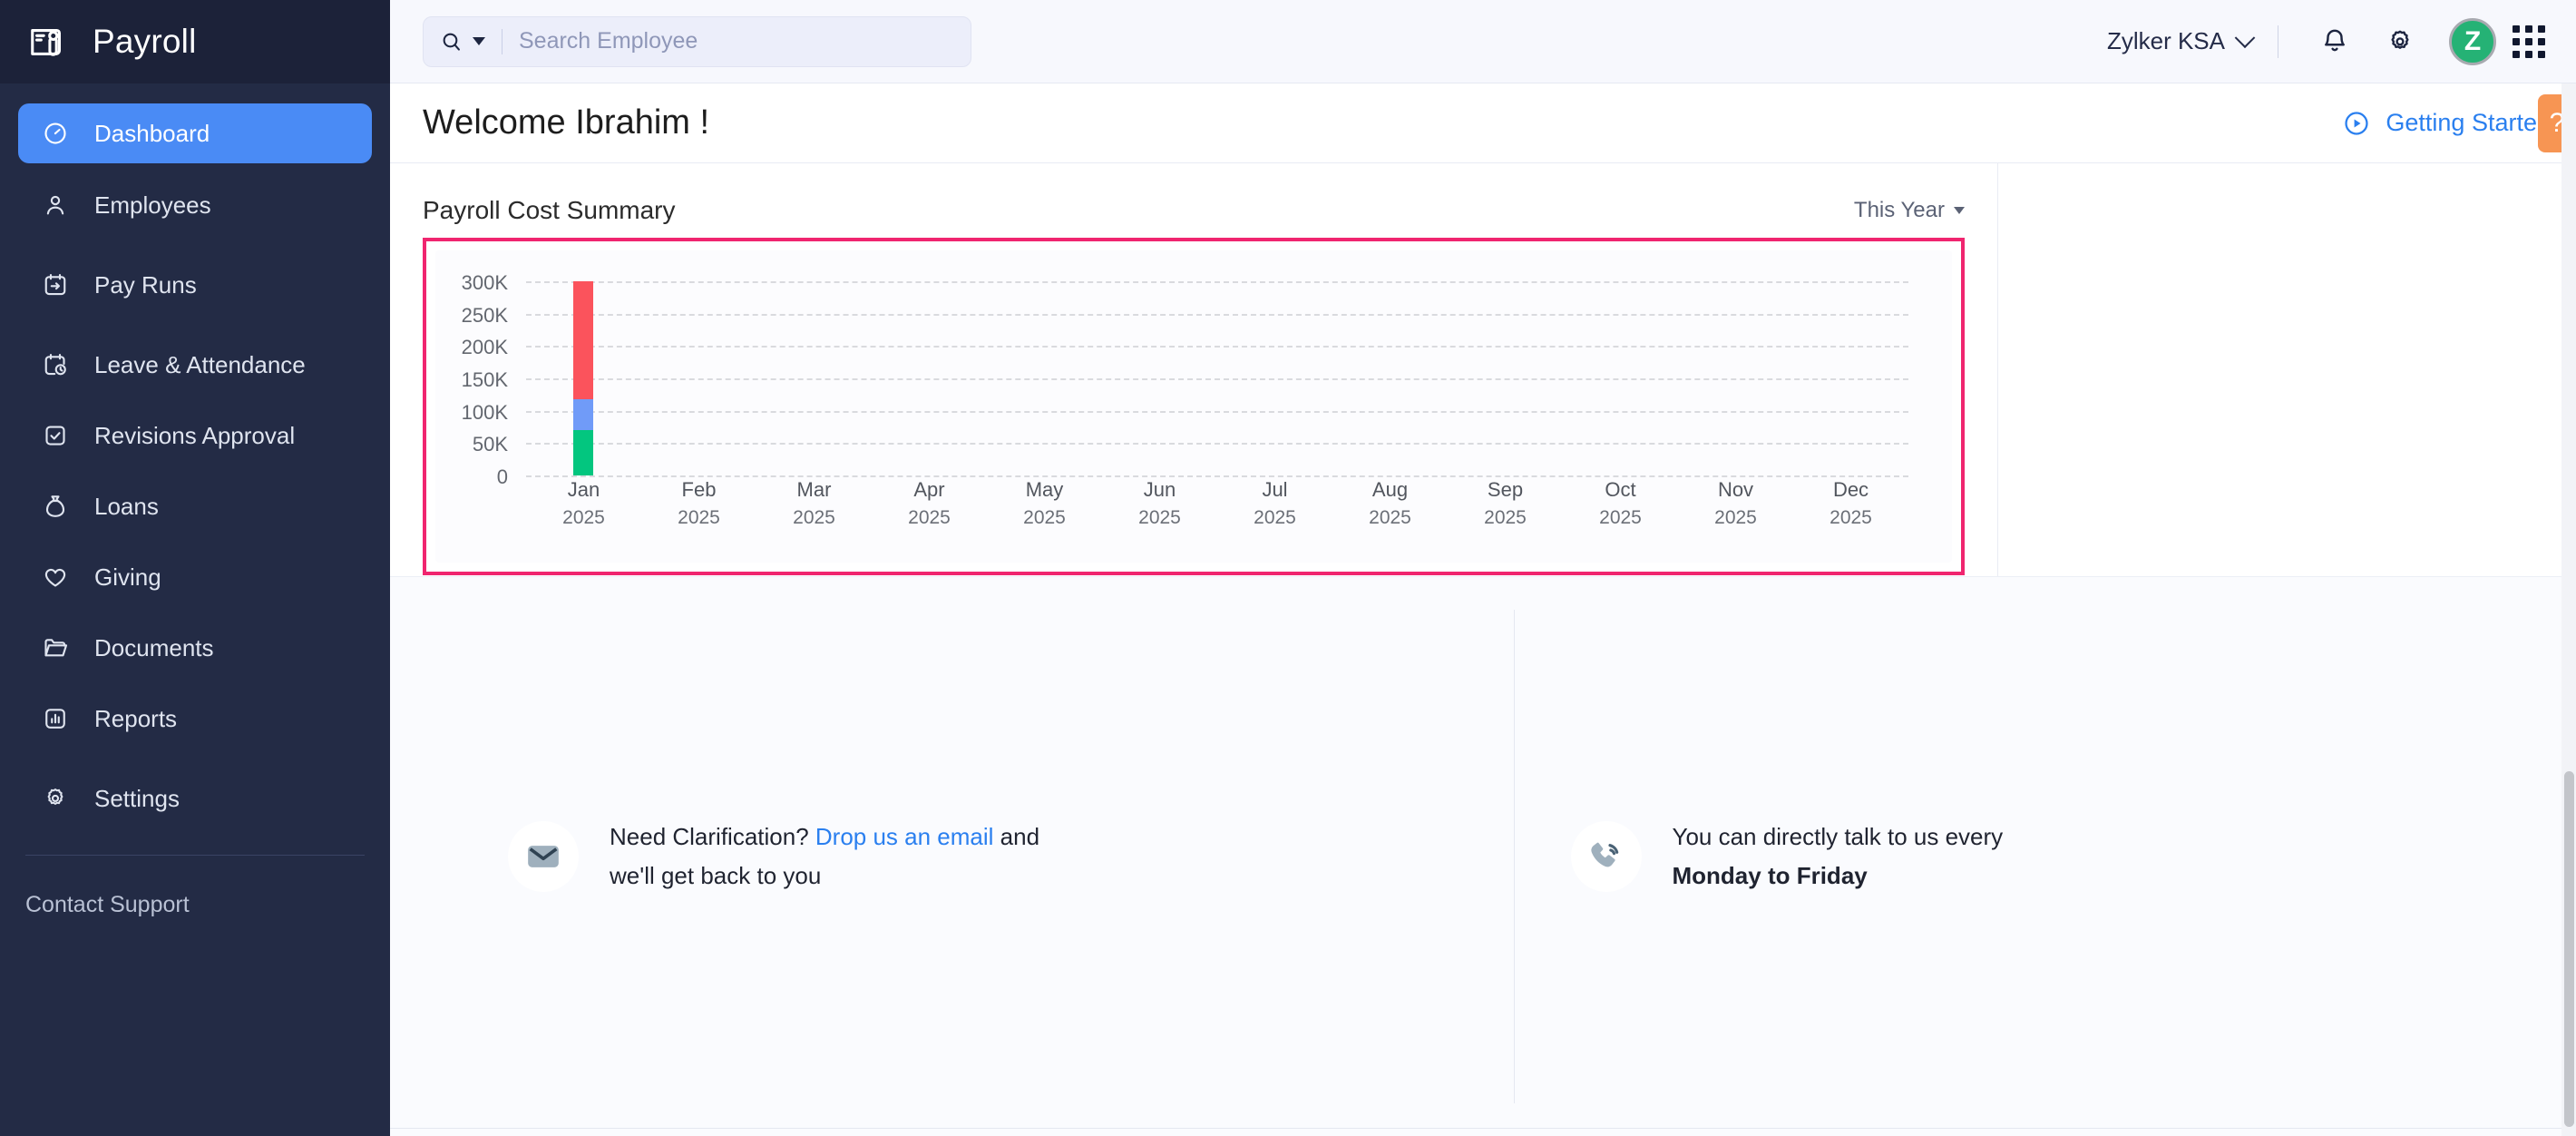  What do you see at coordinates (195, 285) in the screenshot?
I see `sidebar-item-pay-runs: Pay Runs` at bounding box center [195, 285].